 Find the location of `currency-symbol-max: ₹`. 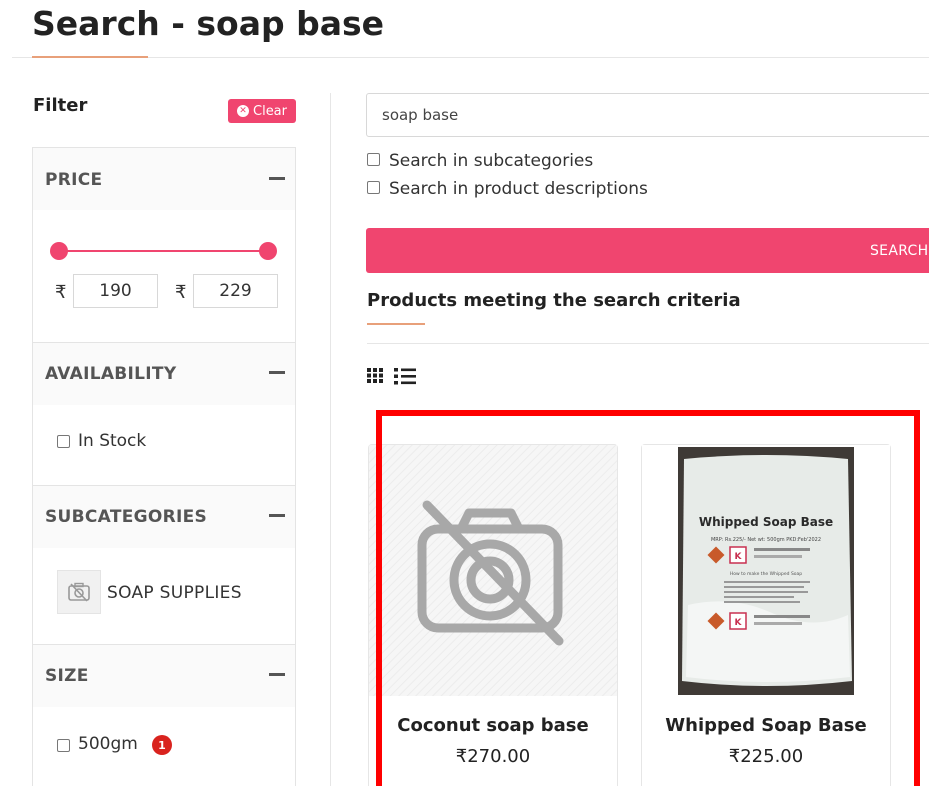

currency-symbol-max: ₹ is located at coordinates (181, 292).